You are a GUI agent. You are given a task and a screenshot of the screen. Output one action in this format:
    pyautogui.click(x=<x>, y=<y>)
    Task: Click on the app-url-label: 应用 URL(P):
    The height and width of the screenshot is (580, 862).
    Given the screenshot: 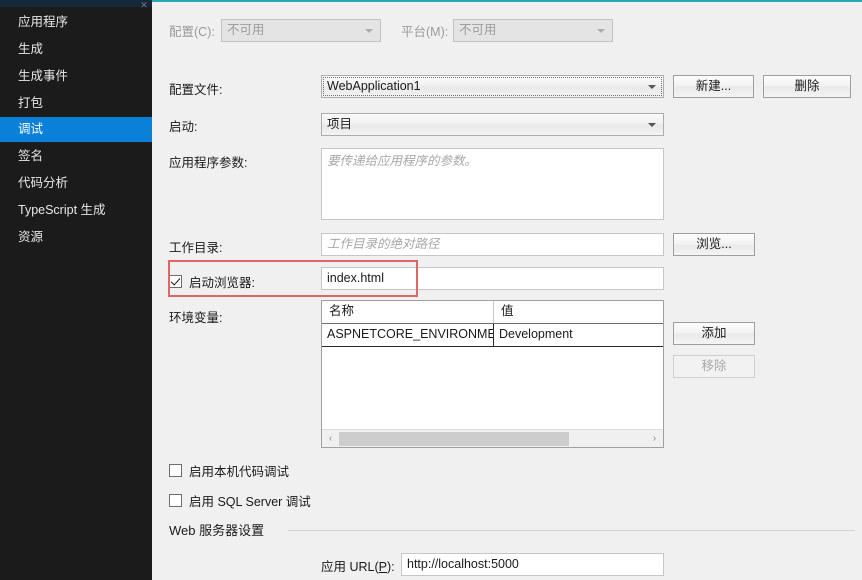 What is the action you would take?
    pyautogui.click(x=358, y=567)
    